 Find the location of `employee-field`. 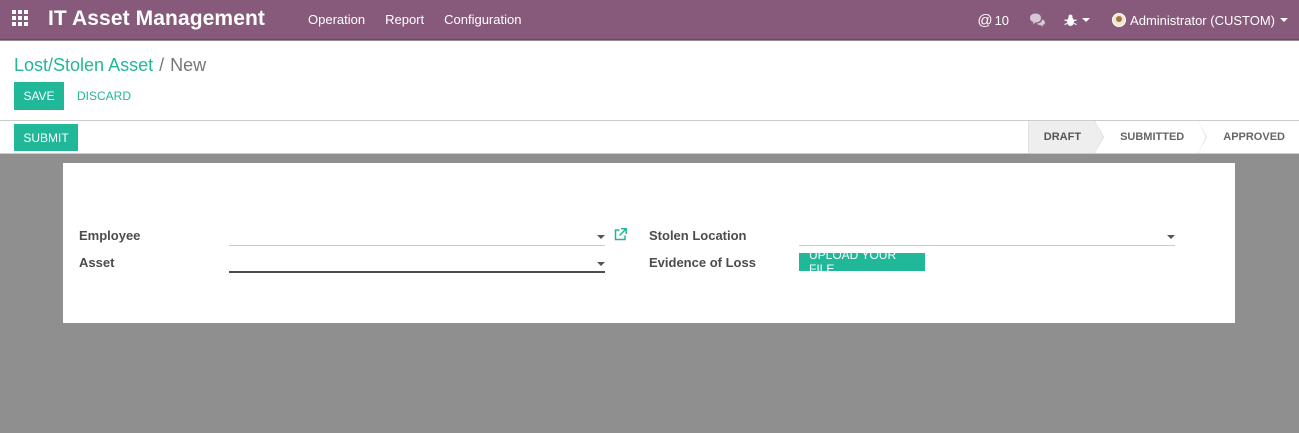

employee-field is located at coordinates (417, 236).